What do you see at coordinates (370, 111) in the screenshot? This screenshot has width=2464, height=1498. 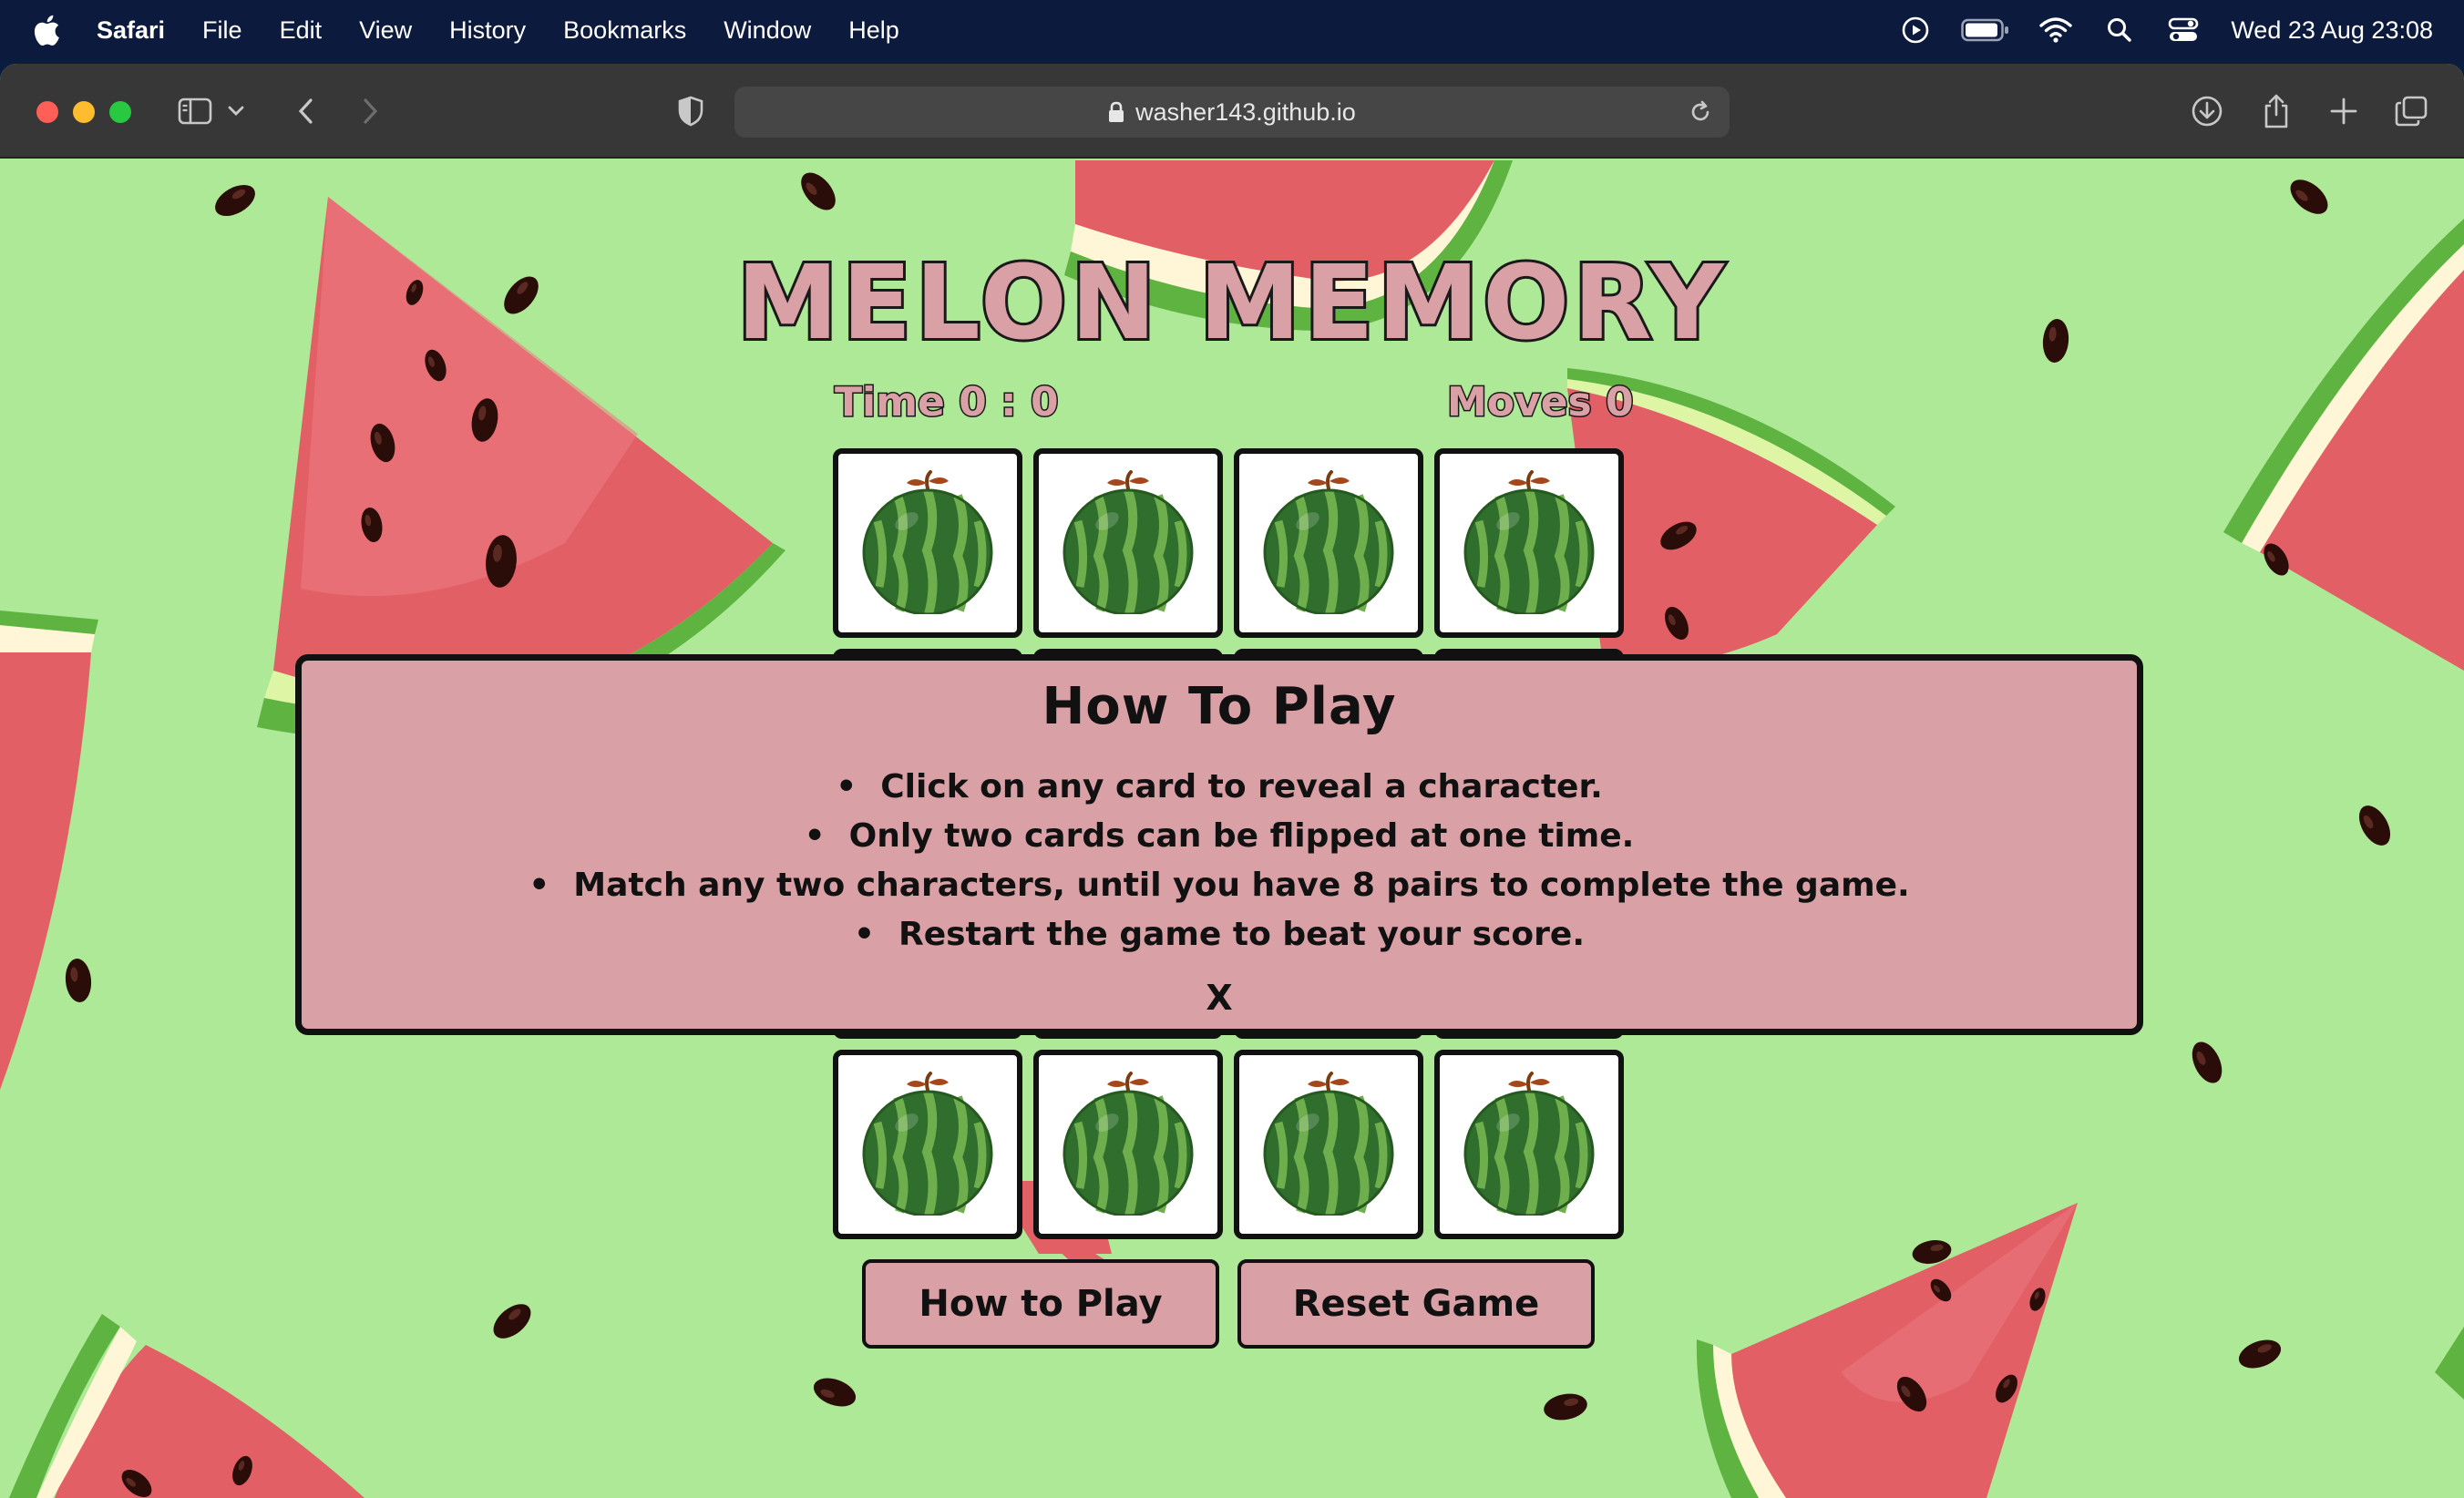 I see `forward-icon` at bounding box center [370, 111].